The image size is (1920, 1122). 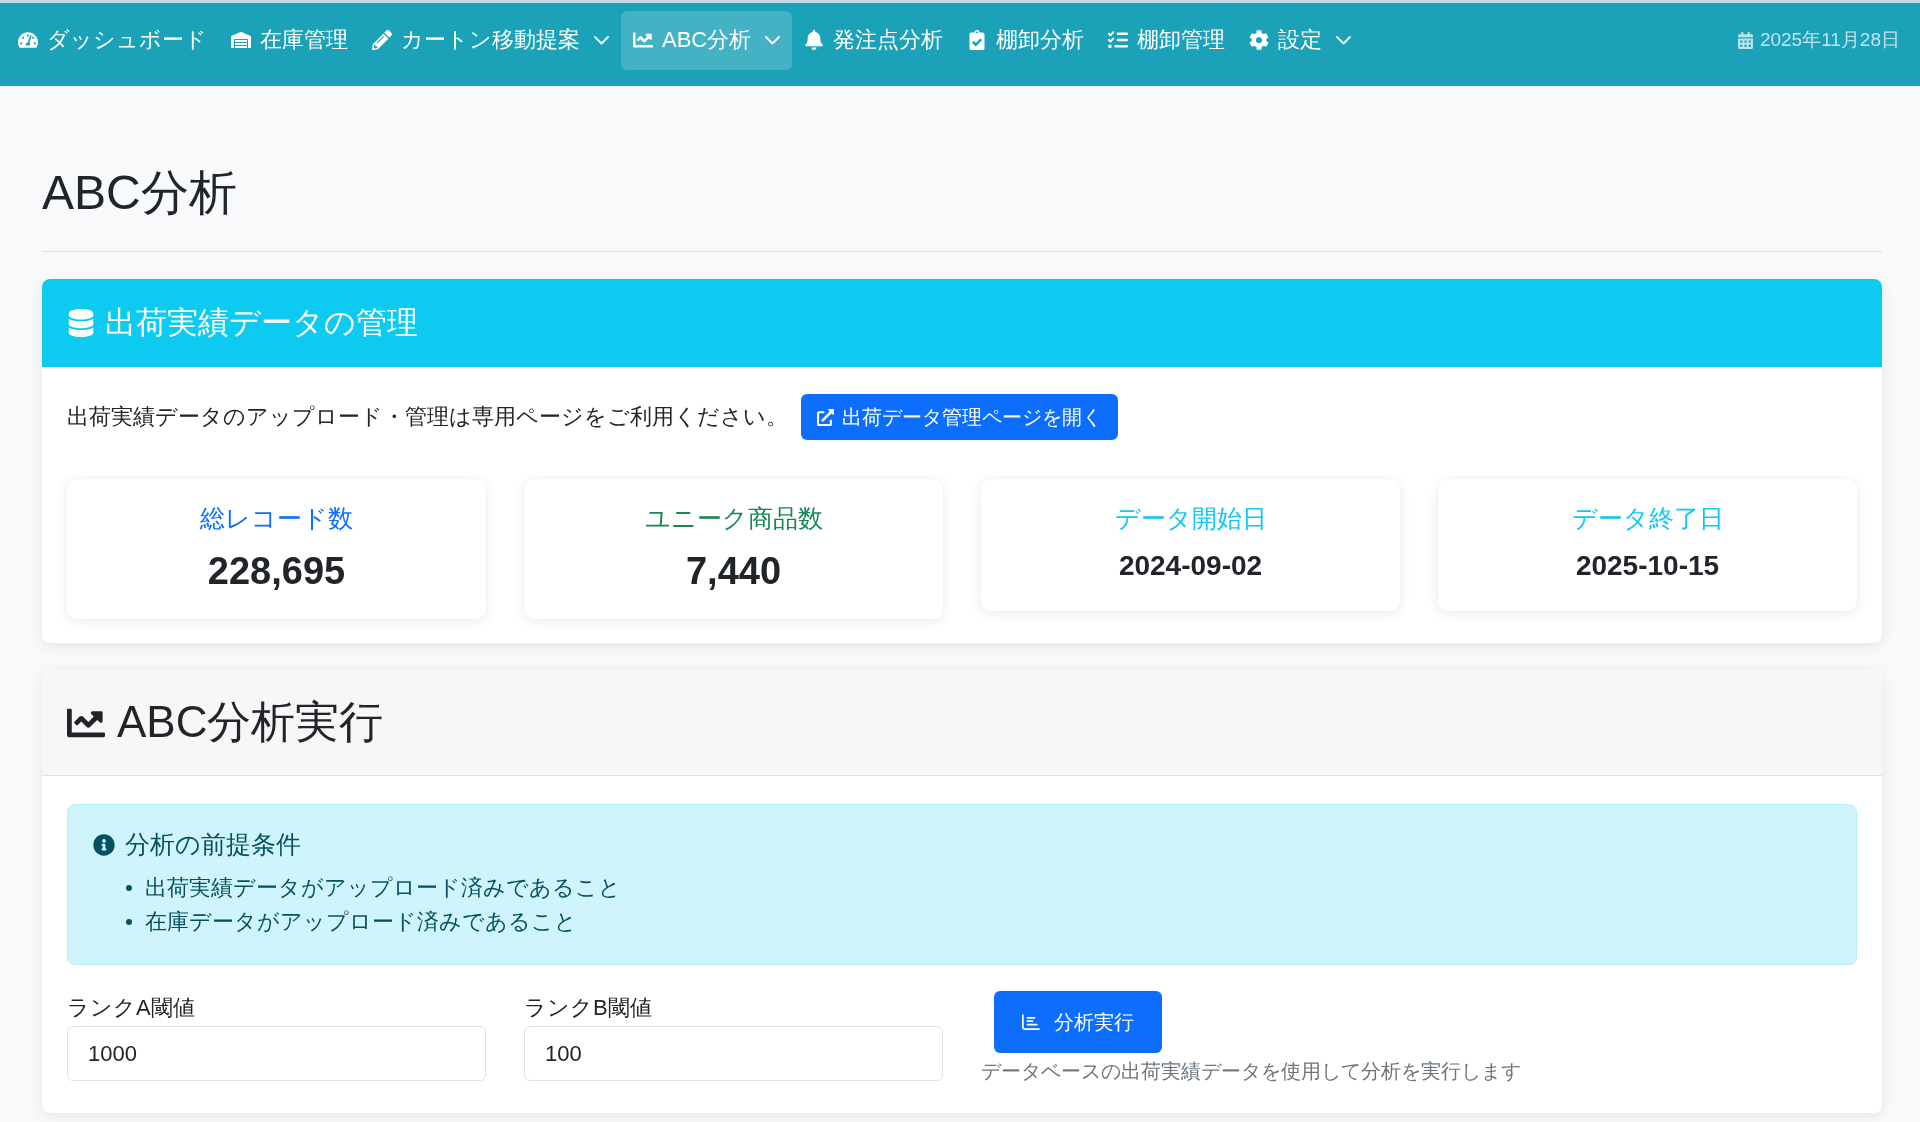 What do you see at coordinates (261, 322) in the screenshot?
I see `card-title: 出荷実績データの管理` at bounding box center [261, 322].